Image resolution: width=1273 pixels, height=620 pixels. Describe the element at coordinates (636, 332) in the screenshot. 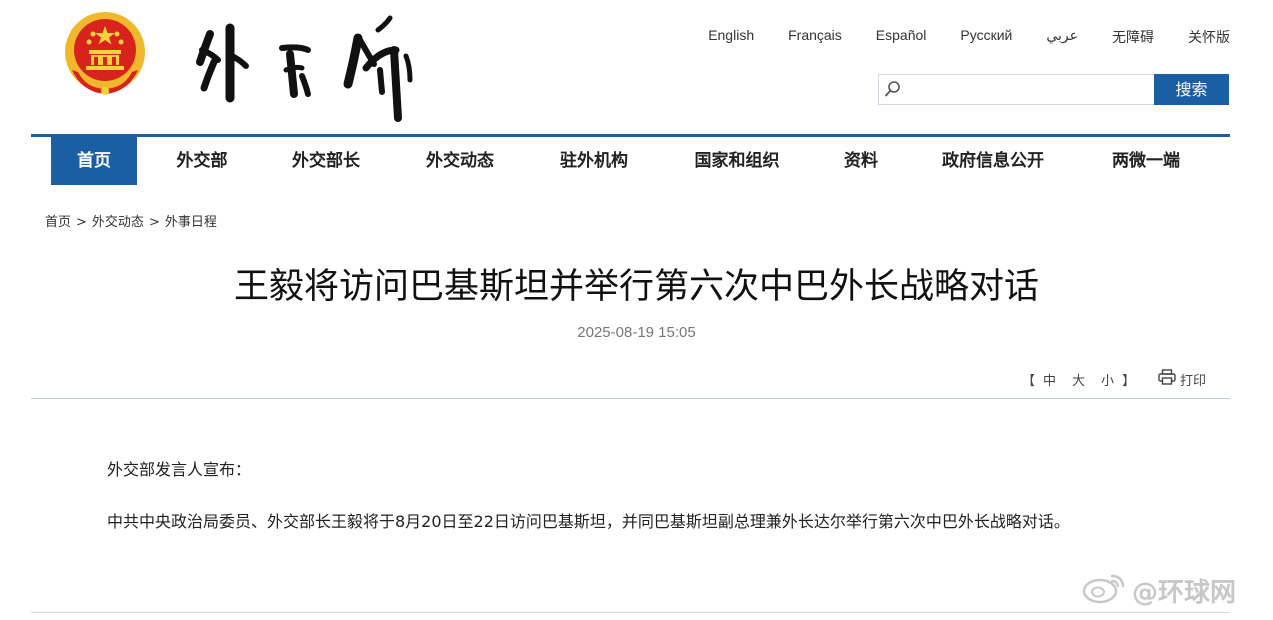

I see `article-timestamp: 2025-08-19 15:05` at that location.